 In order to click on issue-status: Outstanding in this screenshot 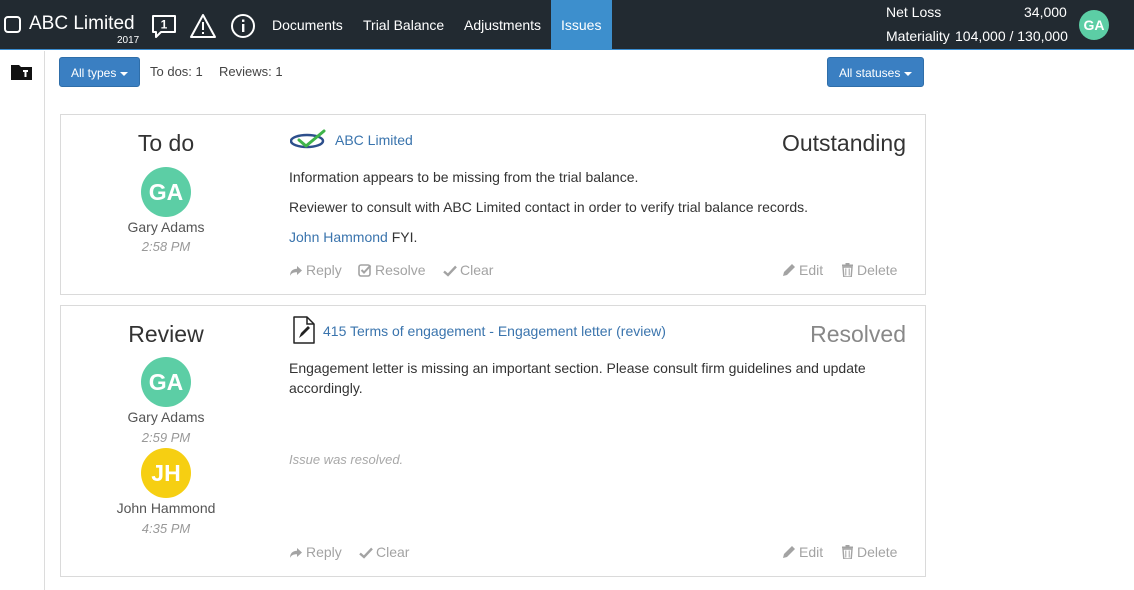, I will do `click(843, 143)`.